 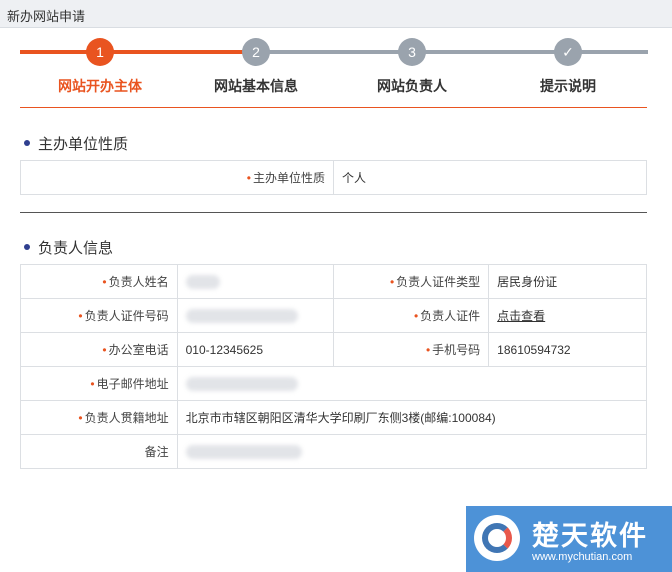 What do you see at coordinates (255, 281) in the screenshot?
I see `owner-name-value` at bounding box center [255, 281].